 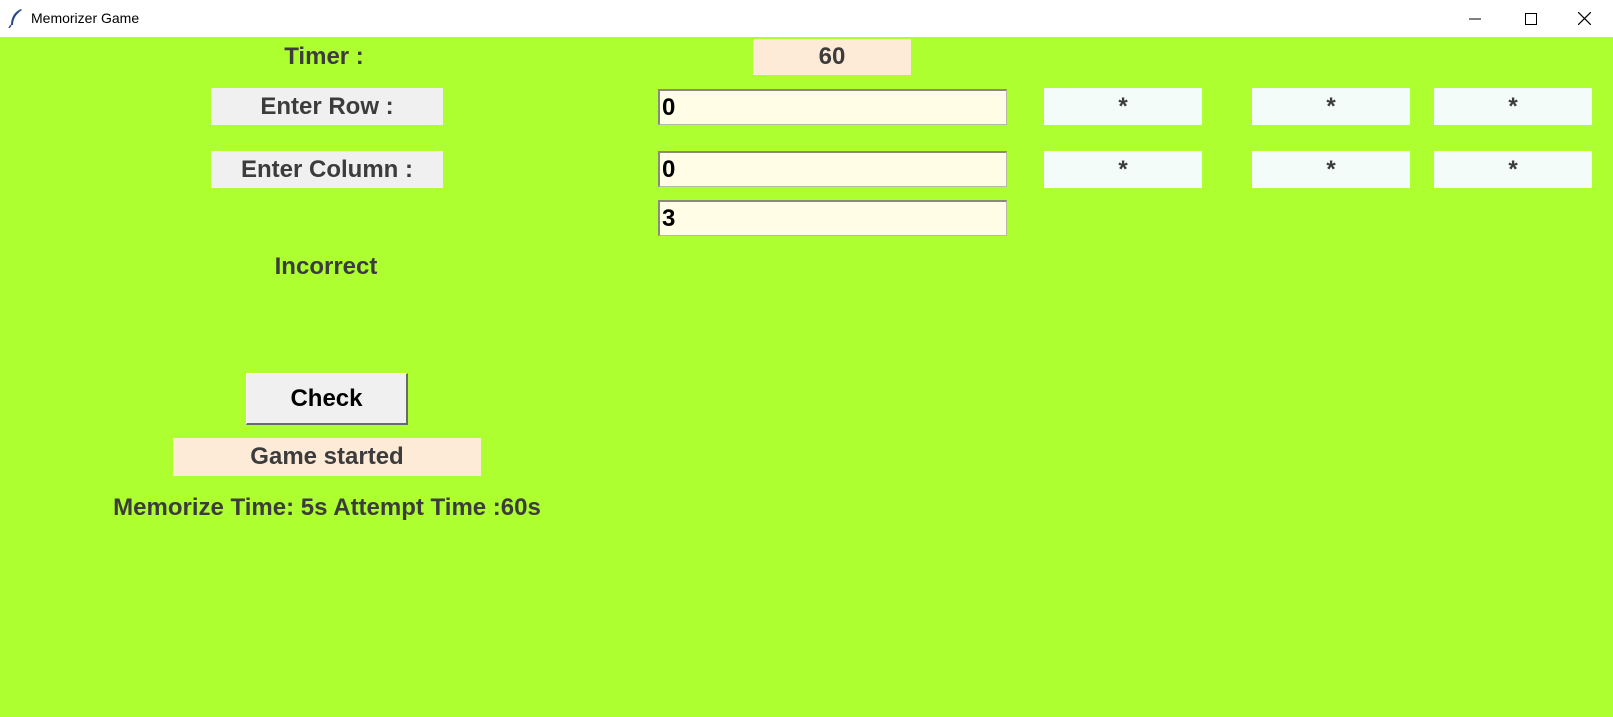 What do you see at coordinates (324, 56) in the screenshot?
I see `timer-label: Timer :` at bounding box center [324, 56].